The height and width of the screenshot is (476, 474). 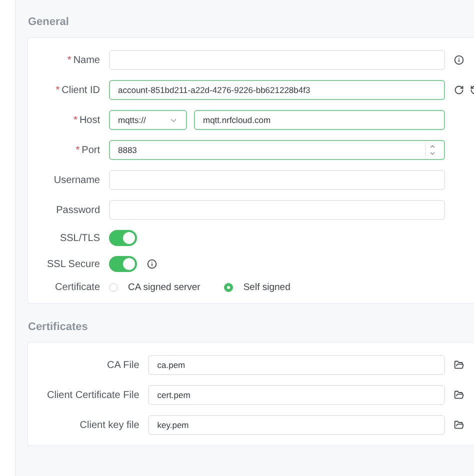 What do you see at coordinates (164, 287) in the screenshot?
I see `option-label: CA signed server` at bounding box center [164, 287].